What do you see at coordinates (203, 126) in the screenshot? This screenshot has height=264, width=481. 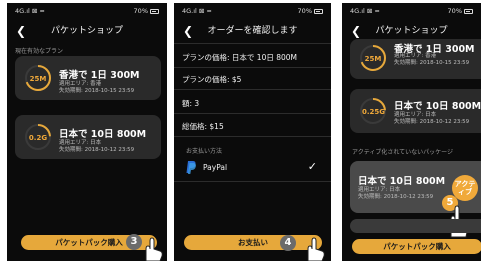 I see `order-total: 総価格: $15` at bounding box center [203, 126].